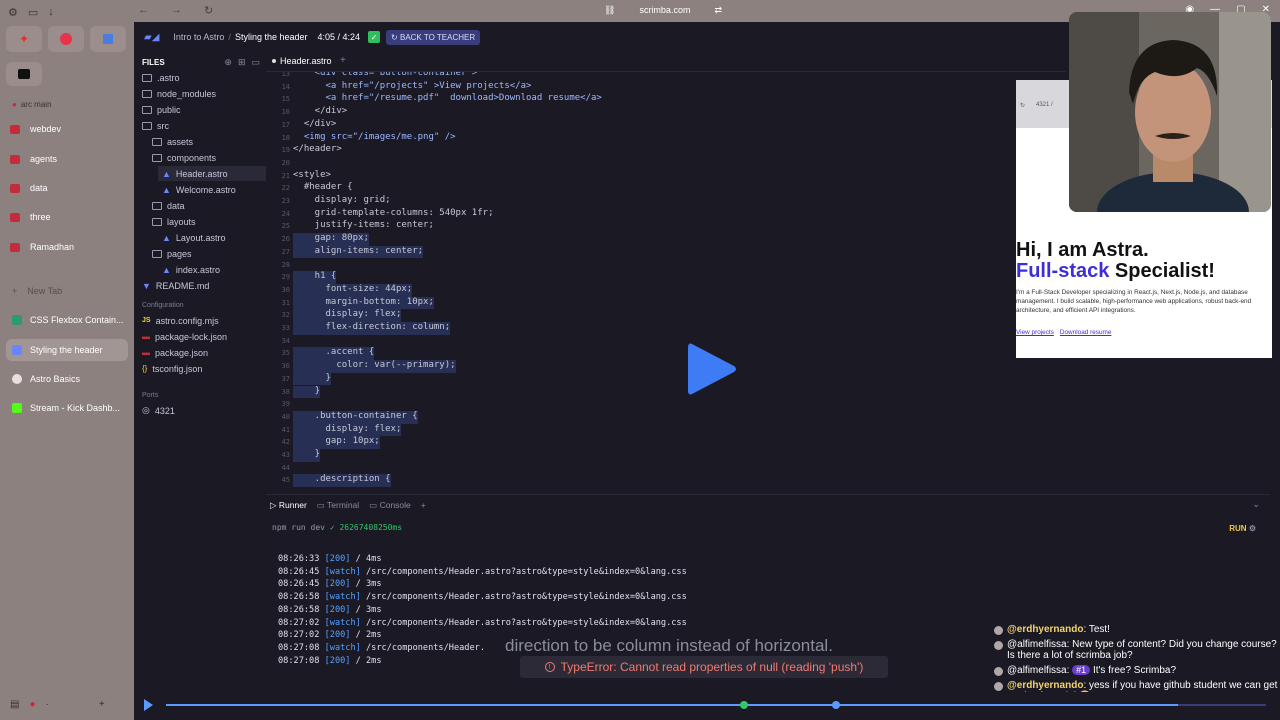 The image size is (1280, 720). Describe the element at coordinates (1022, 105) in the screenshot. I see `refresh-icon: ↻` at that location.